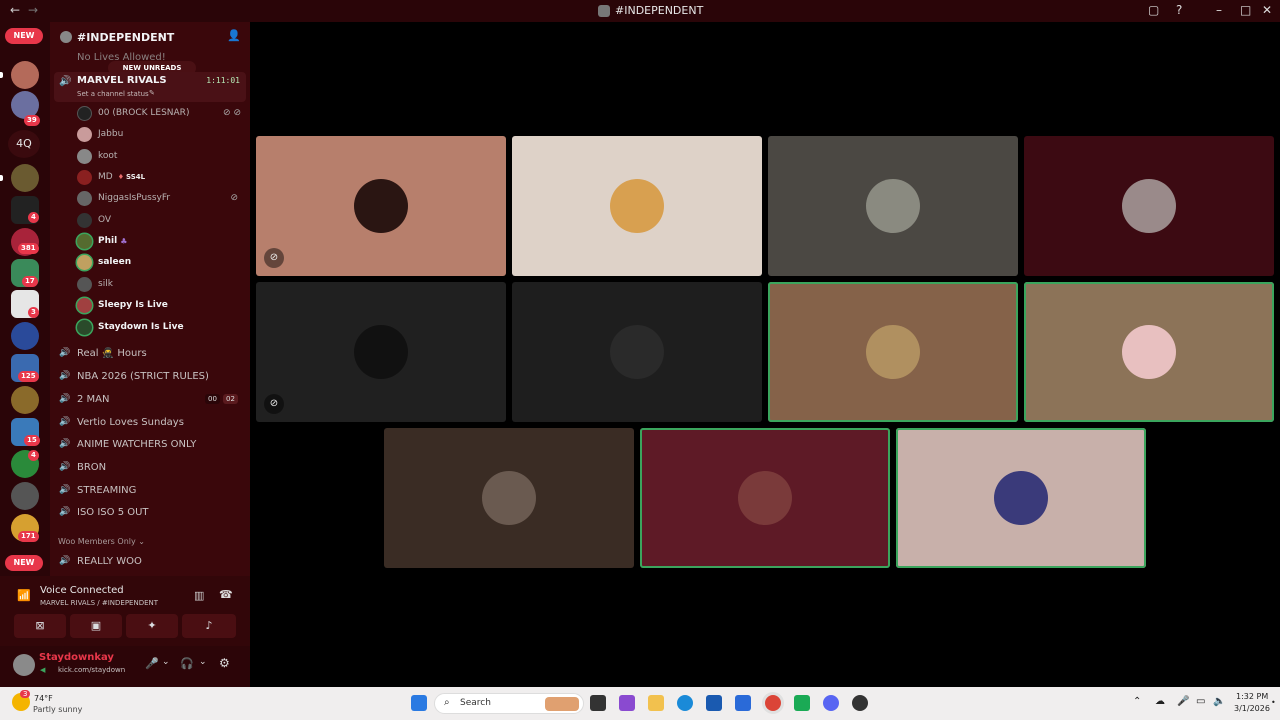 This screenshot has height=720, width=1280. Describe the element at coordinates (150, 512) in the screenshot. I see `voice-channel: 🔊 ISO ISO 5 OUT` at that location.